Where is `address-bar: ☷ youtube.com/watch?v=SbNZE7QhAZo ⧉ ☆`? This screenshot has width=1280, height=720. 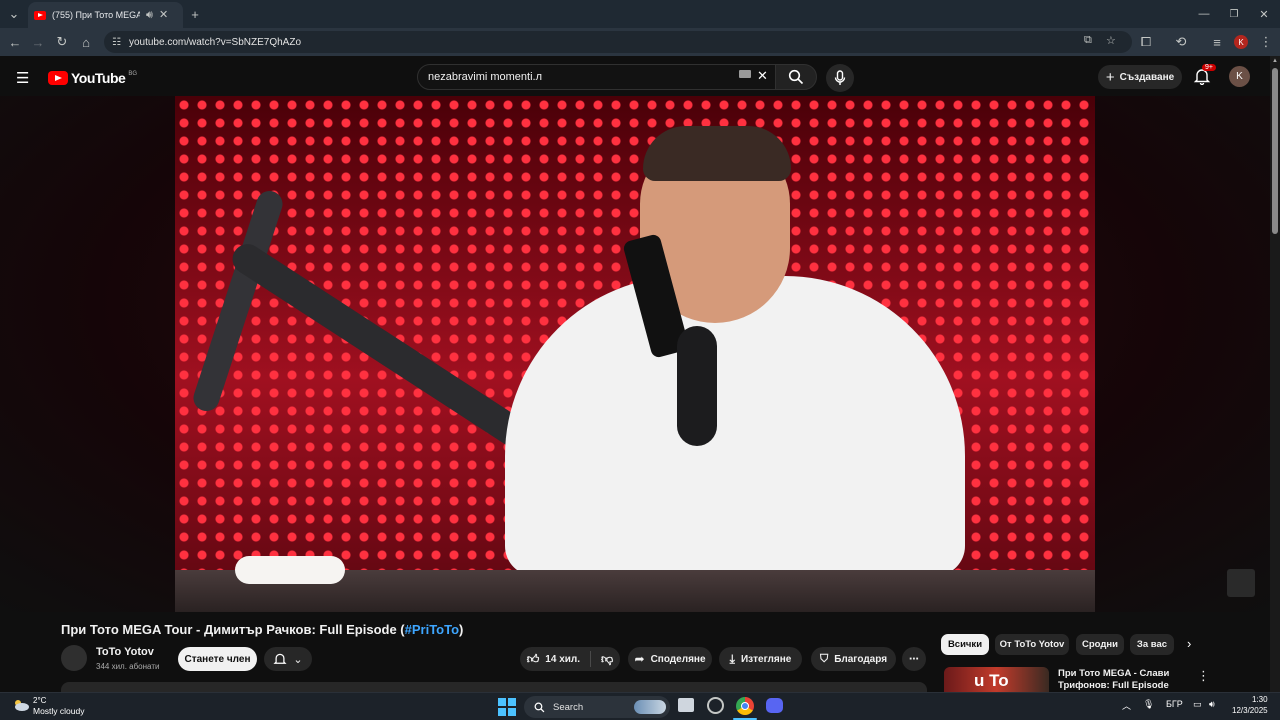 address-bar: ☷ youtube.com/watch?v=SbNZE7QhAZo ⧉ ☆ is located at coordinates (618, 42).